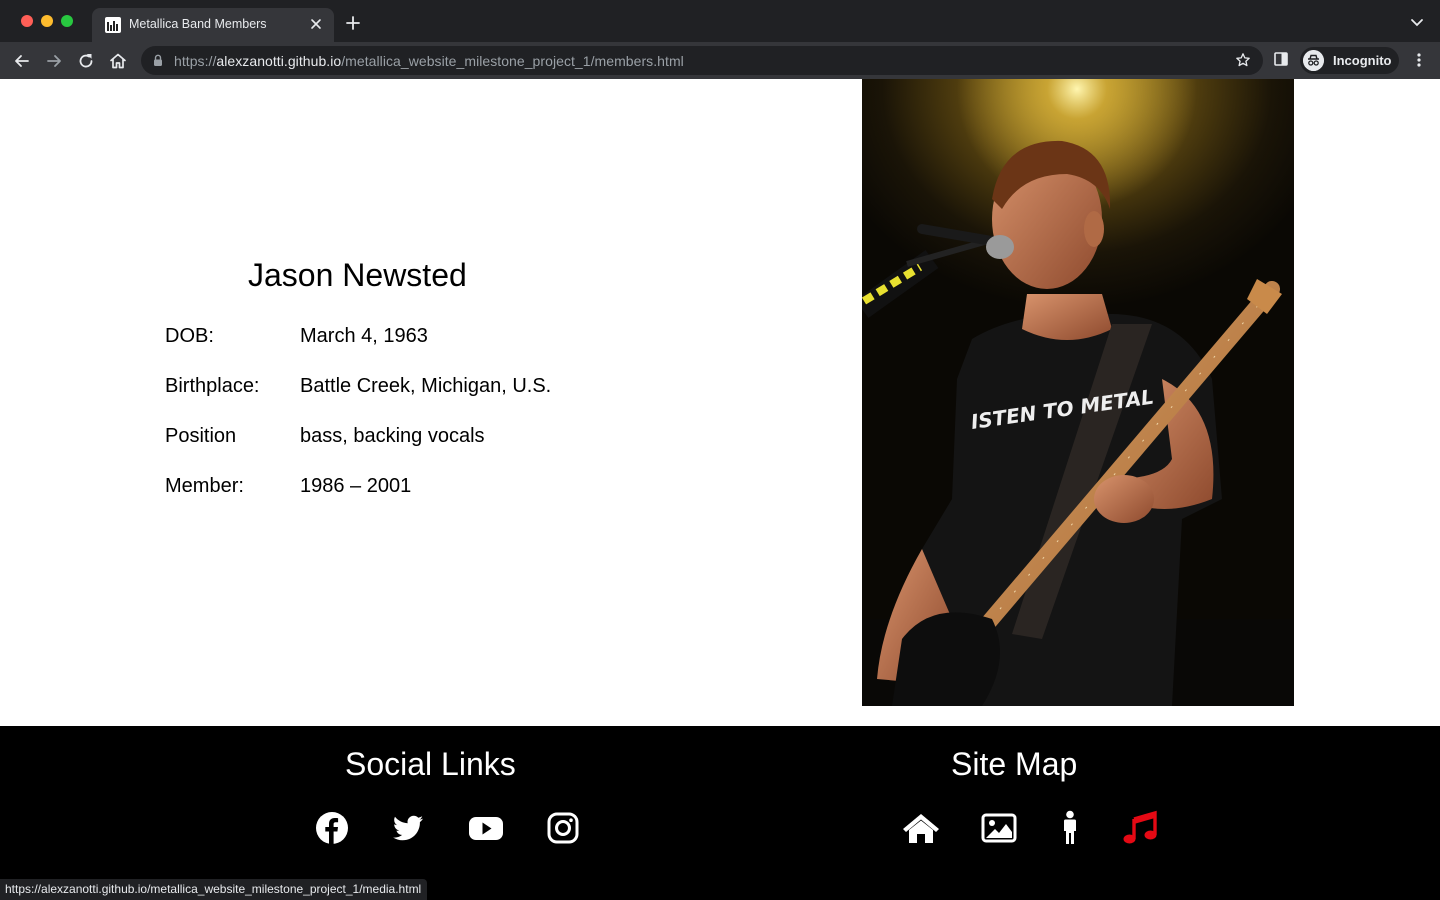  What do you see at coordinates (392, 436) in the screenshot?
I see `detail-value: bass, backing vocals` at bounding box center [392, 436].